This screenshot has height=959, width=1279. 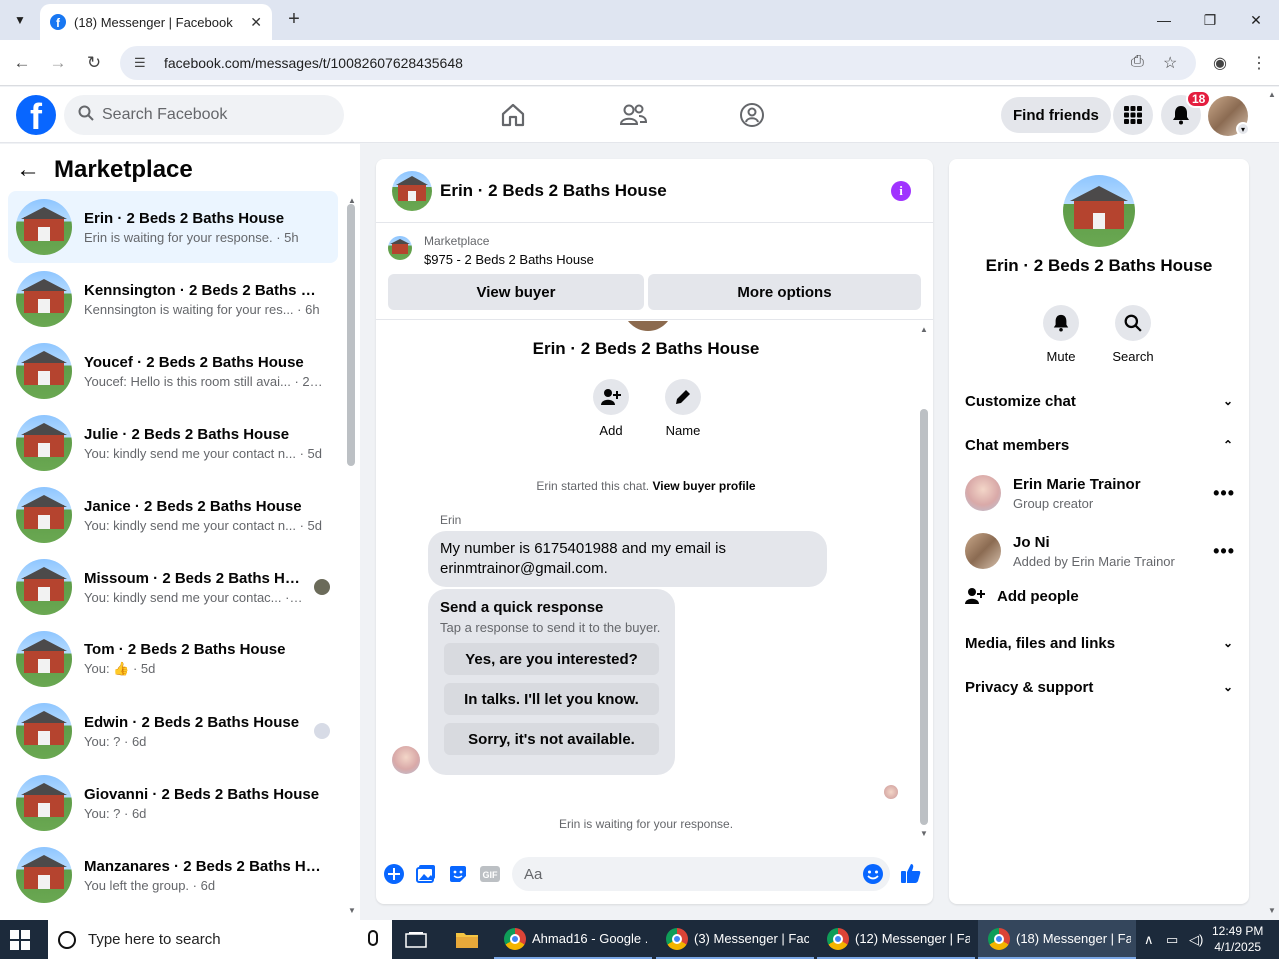 What do you see at coordinates (1272, 910) in the screenshot?
I see `page-scroll-down-icon: ▼` at bounding box center [1272, 910].